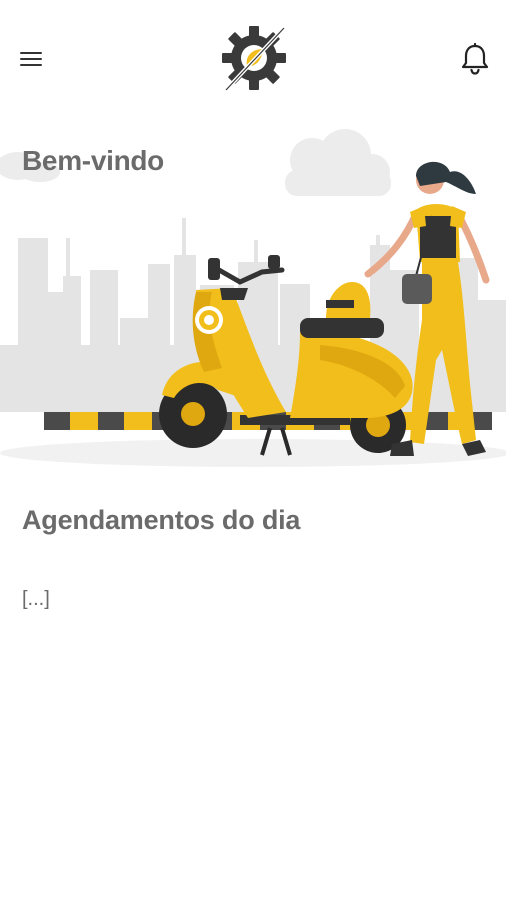 The image size is (506, 900). Describe the element at coordinates (338, 162) in the screenshot. I see `cloud-right` at that location.